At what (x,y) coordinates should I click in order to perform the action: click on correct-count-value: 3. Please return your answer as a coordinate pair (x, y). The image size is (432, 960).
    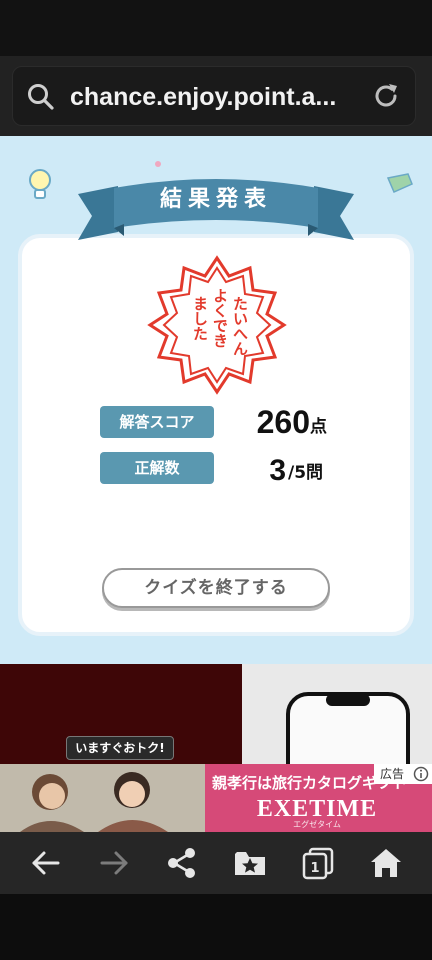
    Looking at the image, I should click on (277, 470).